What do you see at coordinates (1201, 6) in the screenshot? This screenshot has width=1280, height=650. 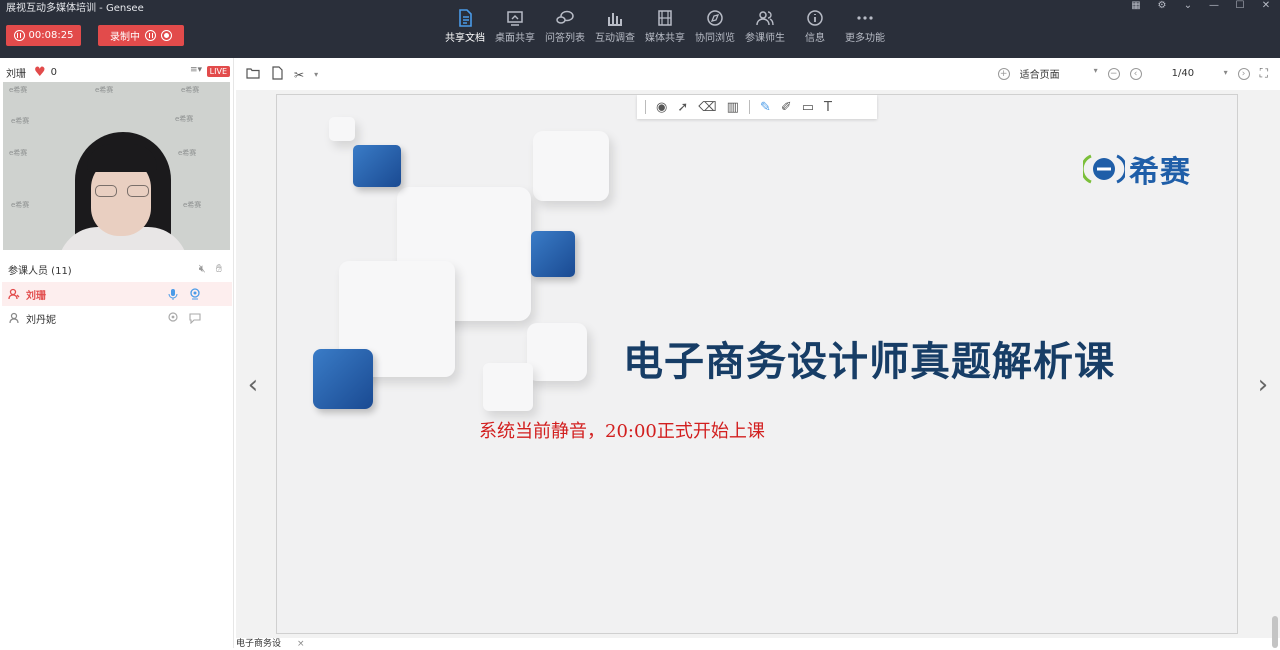 I see `window-controls: ▦ ⚙ ⌄ — ☐ ✕` at bounding box center [1201, 6].